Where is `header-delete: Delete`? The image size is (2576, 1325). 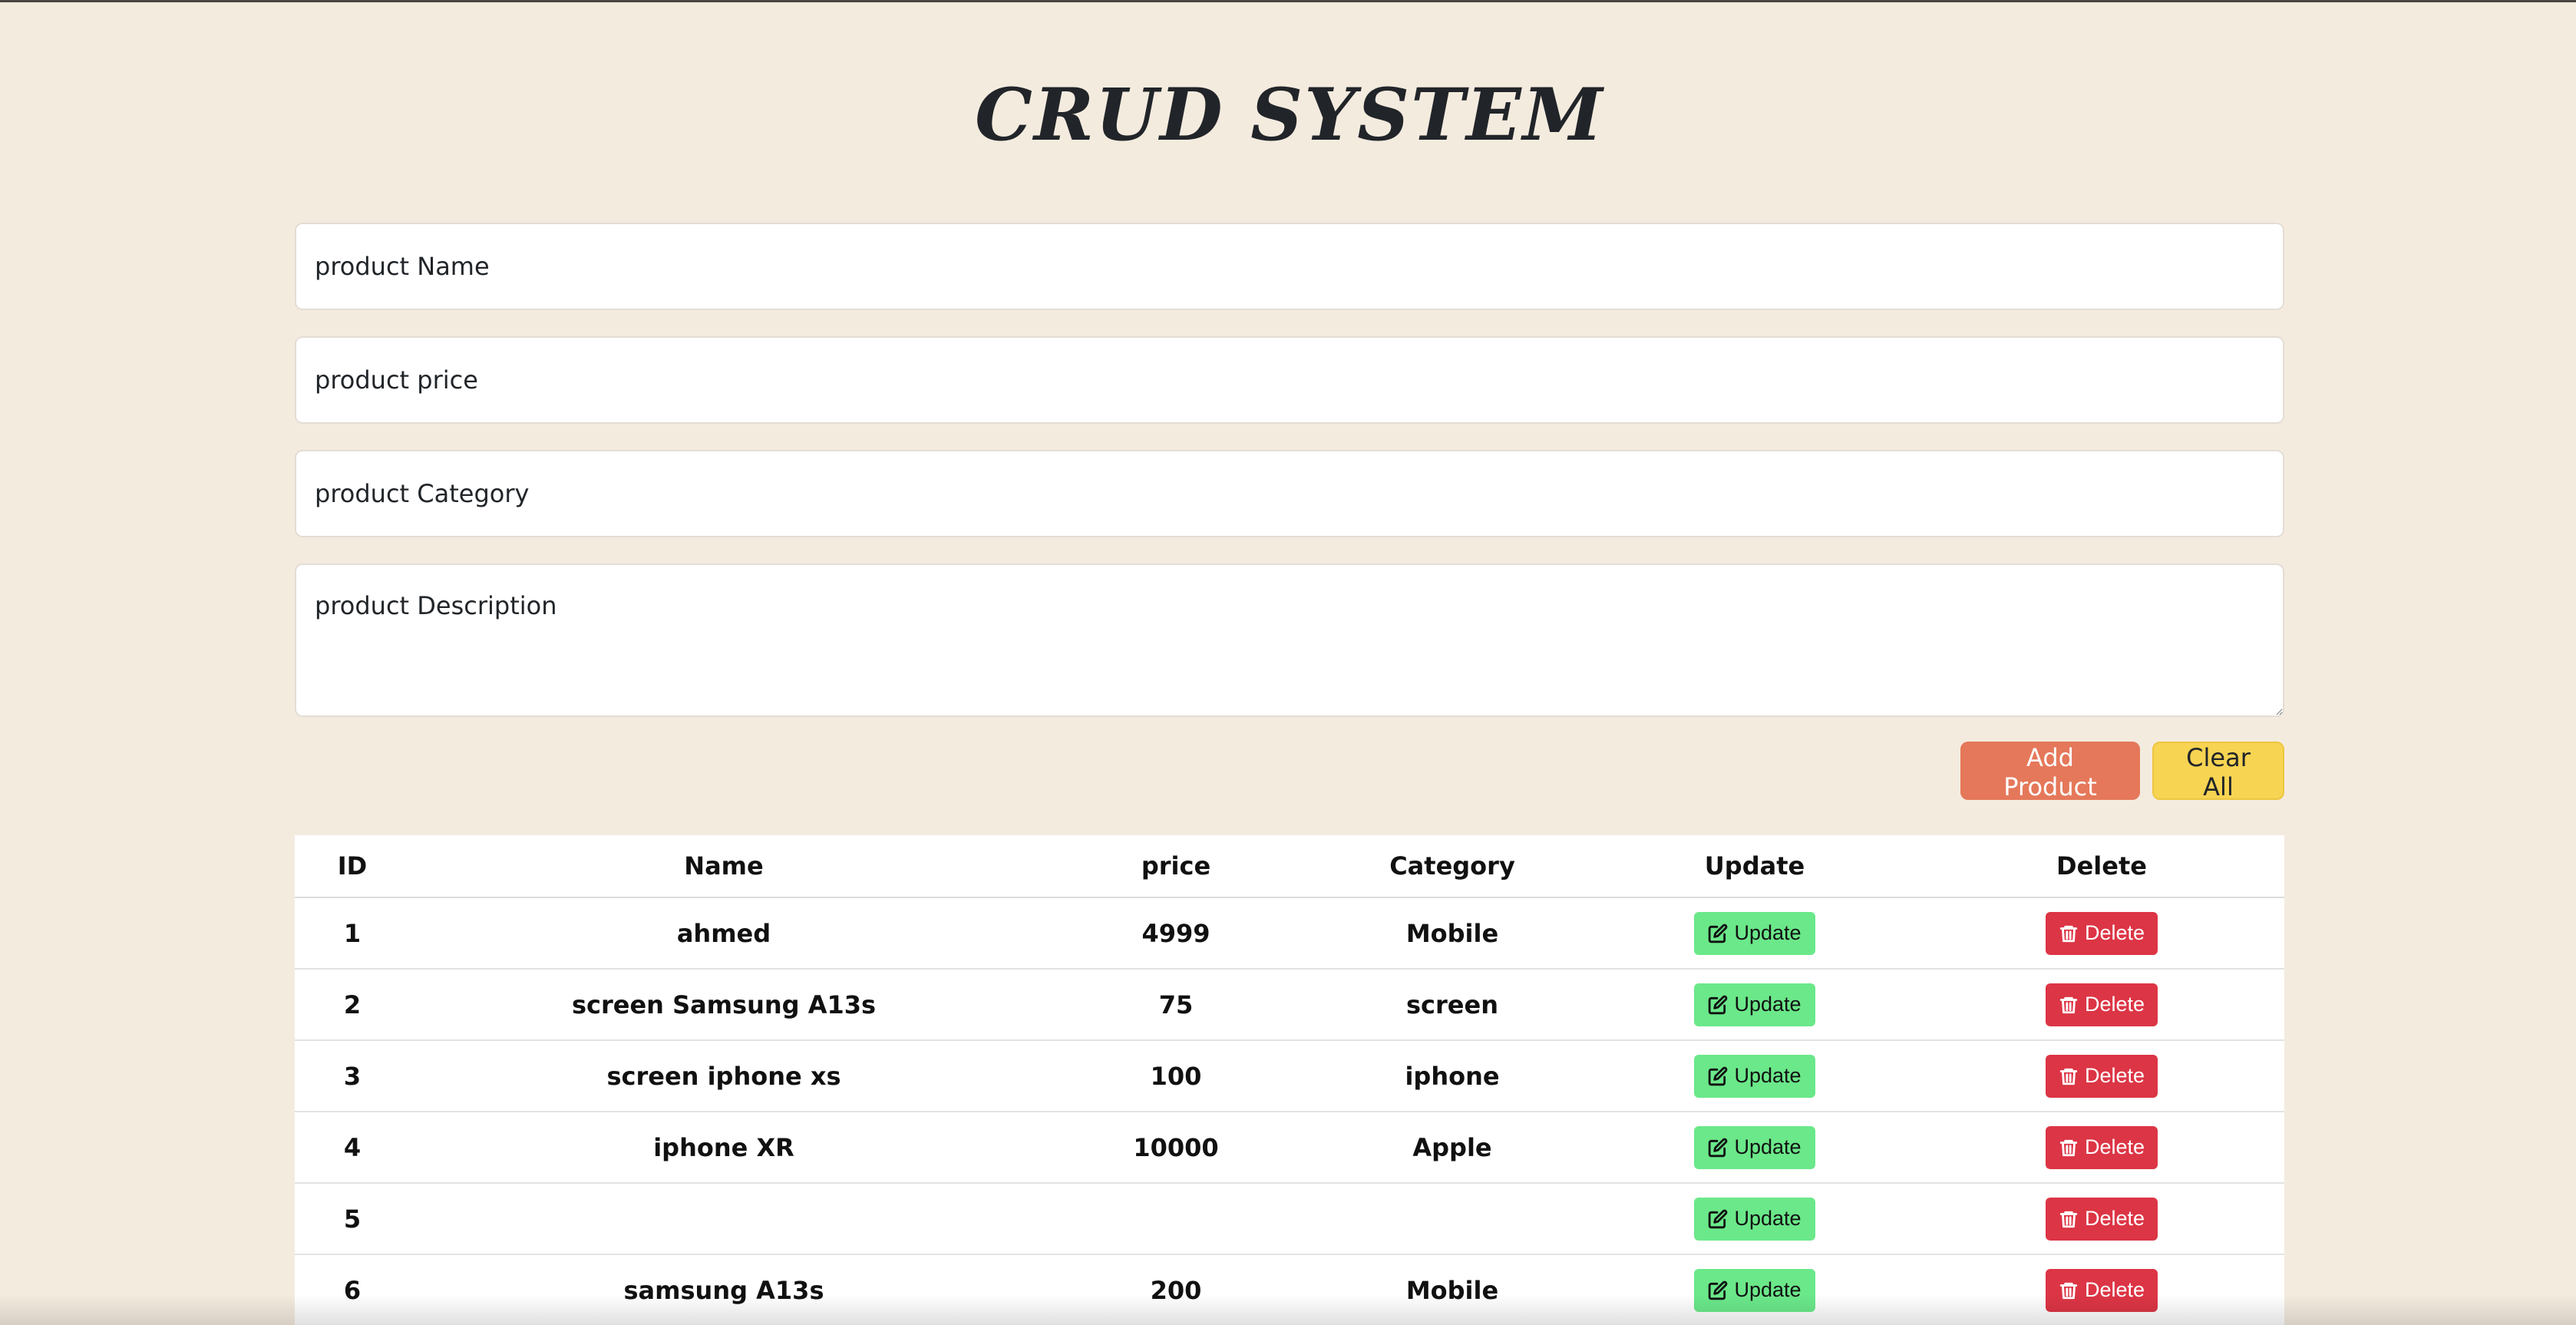
header-delete: Delete is located at coordinates (2101, 866).